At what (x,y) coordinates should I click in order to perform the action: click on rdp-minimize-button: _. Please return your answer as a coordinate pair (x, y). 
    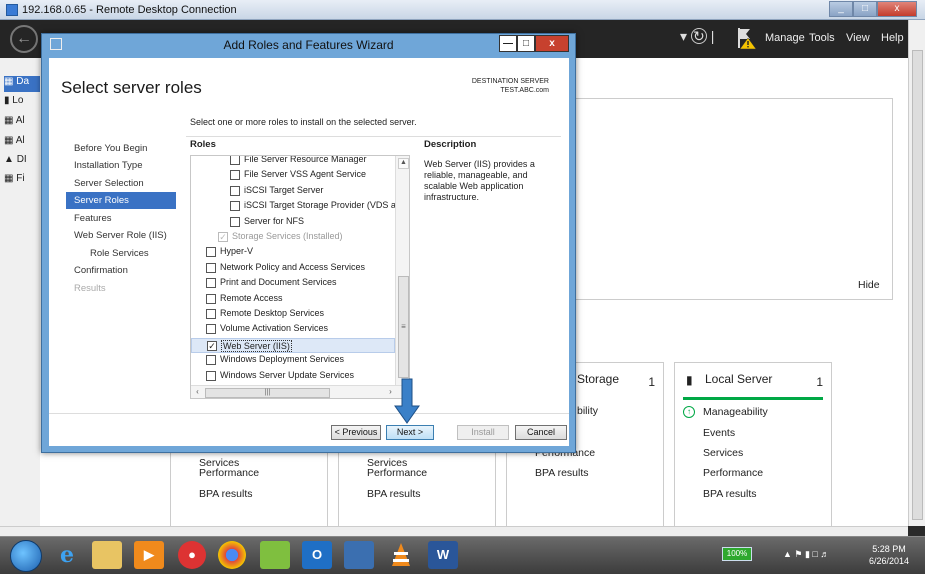
    Looking at the image, I should click on (841, 9).